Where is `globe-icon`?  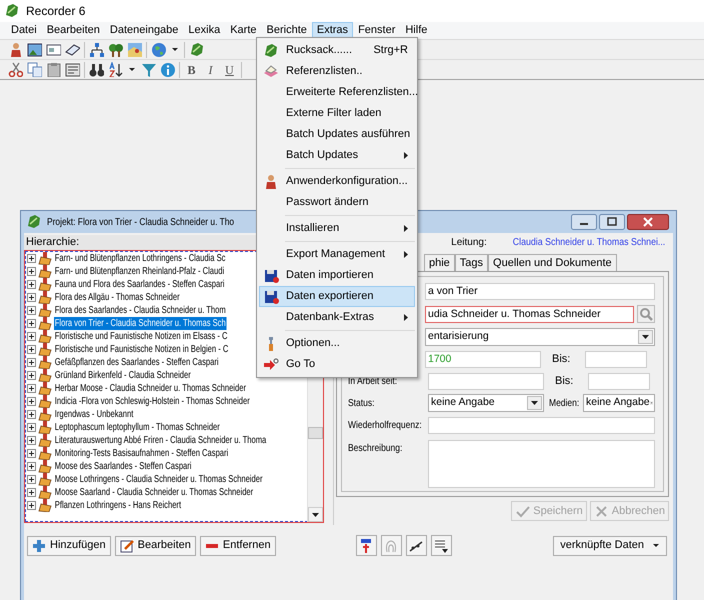
globe-icon is located at coordinates (158, 49).